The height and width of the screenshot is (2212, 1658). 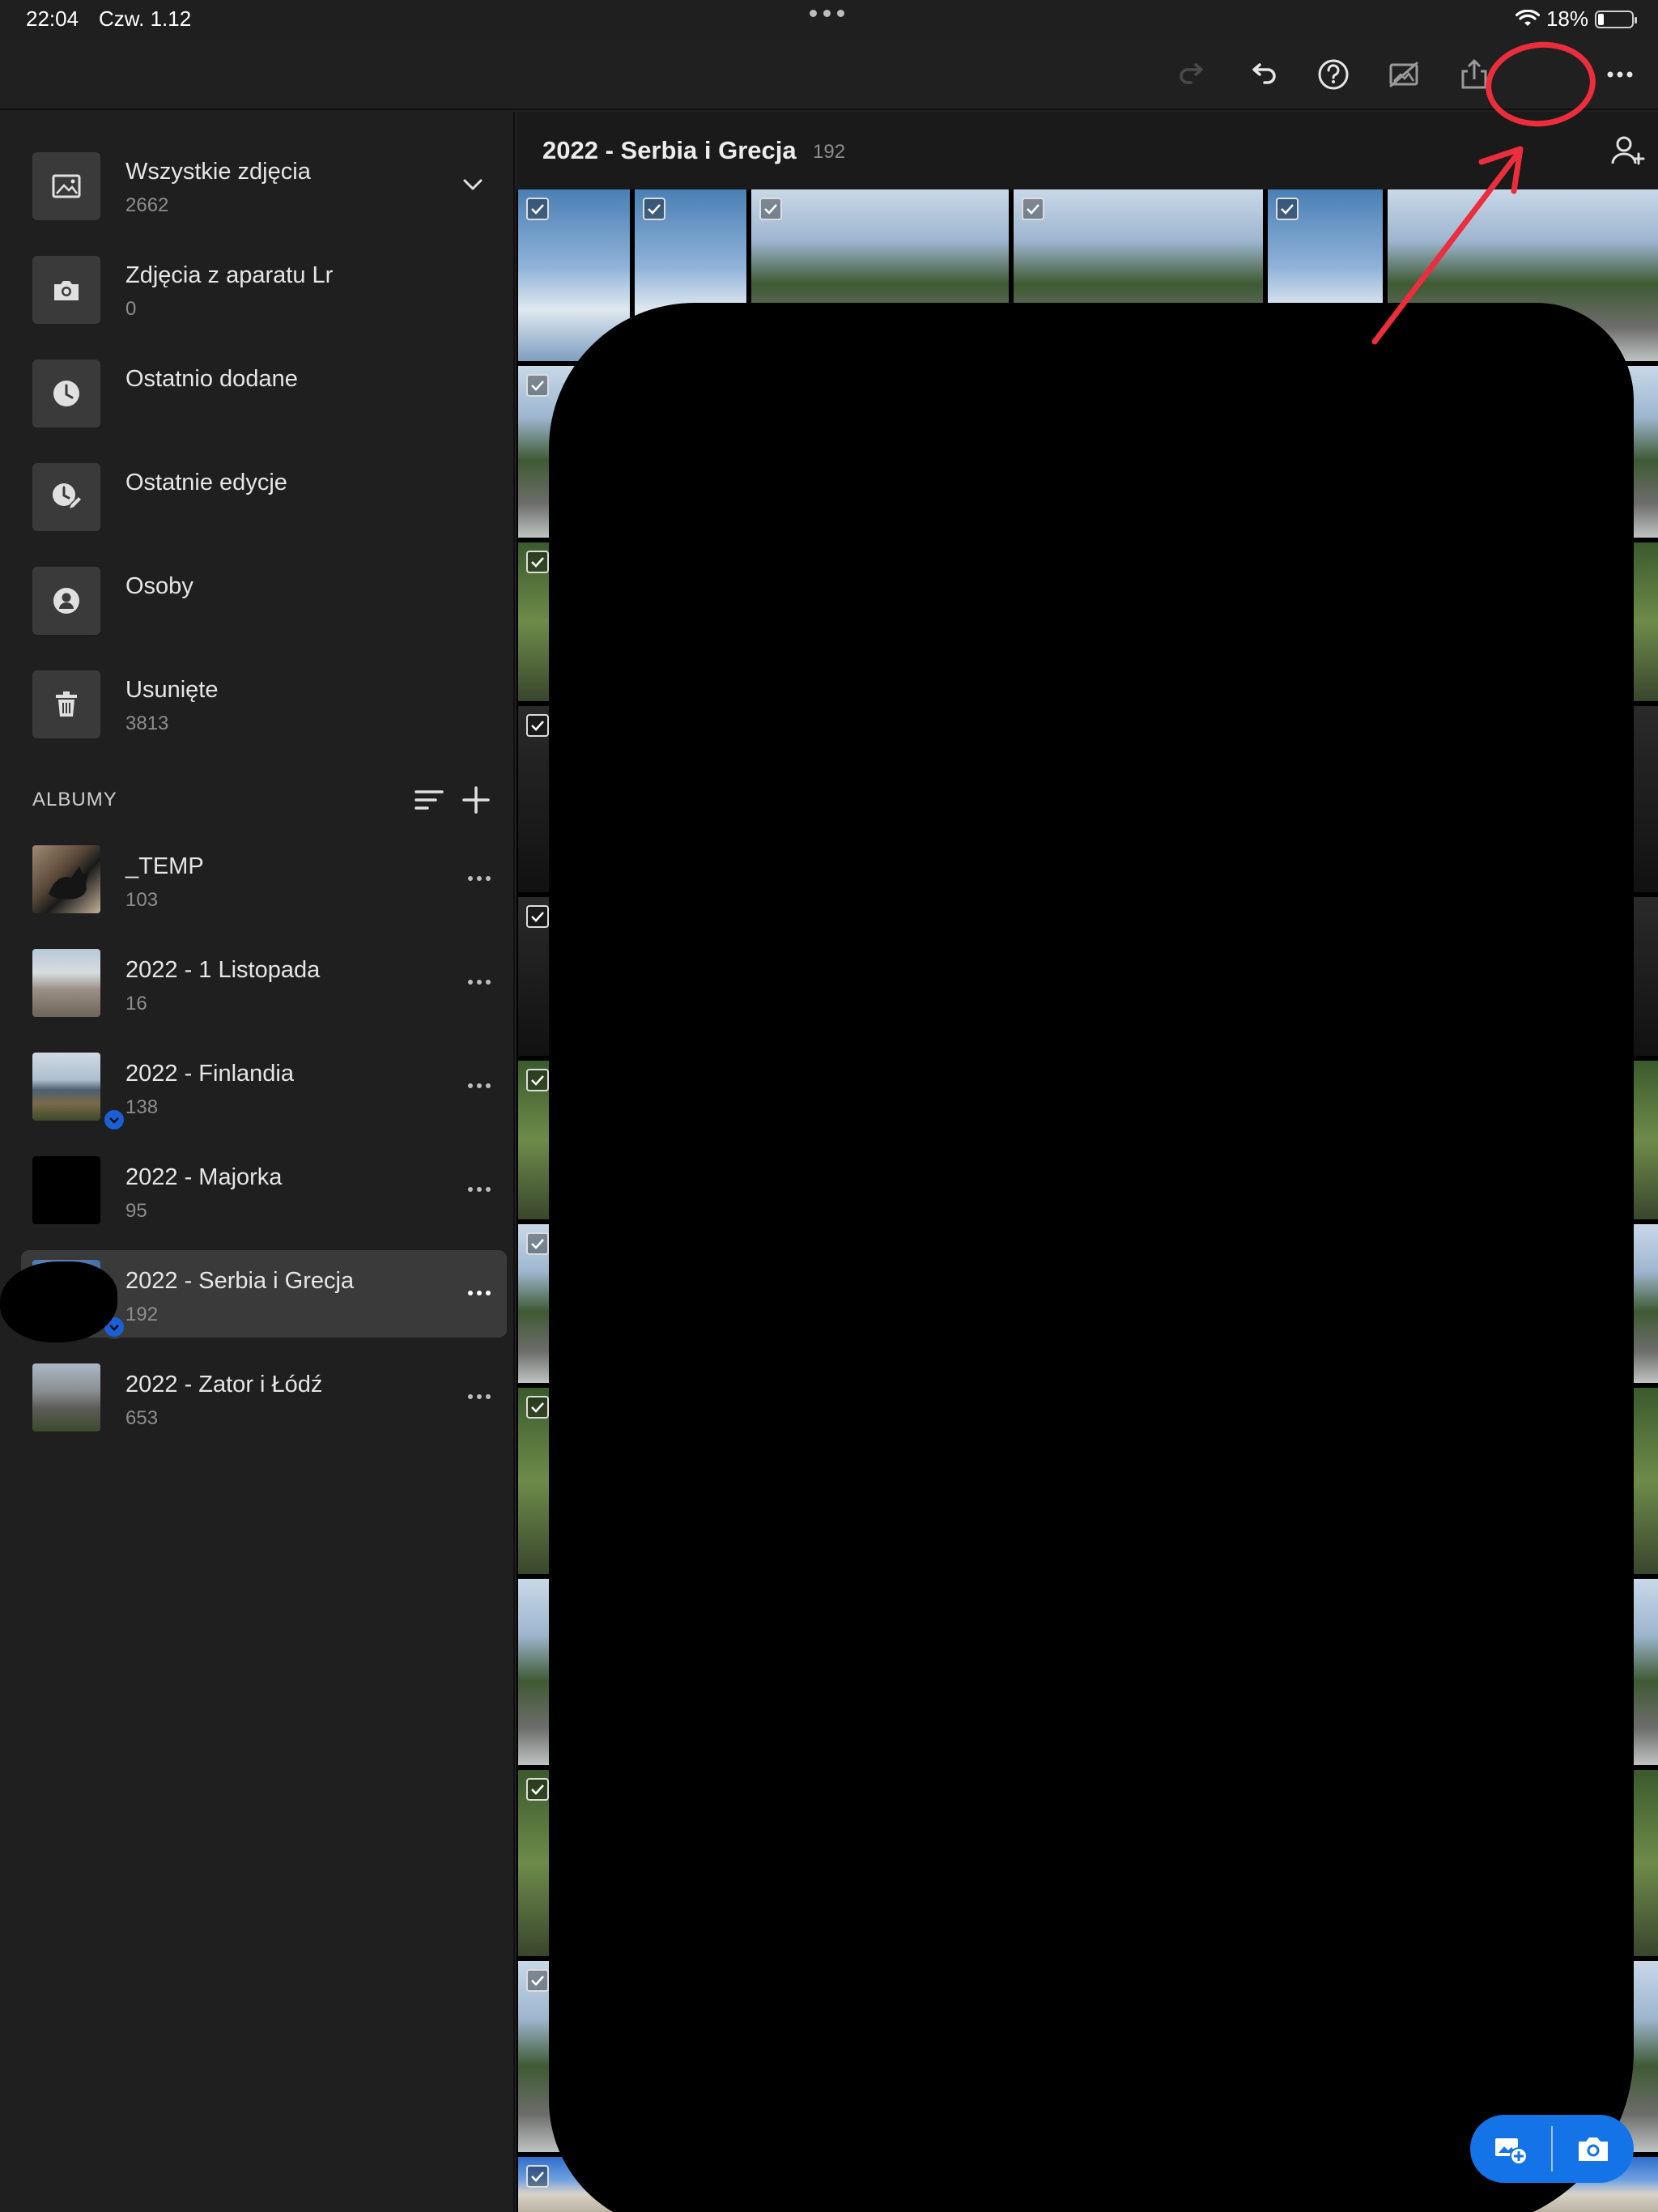 What do you see at coordinates (66, 186) in the screenshot?
I see `photos-icon` at bounding box center [66, 186].